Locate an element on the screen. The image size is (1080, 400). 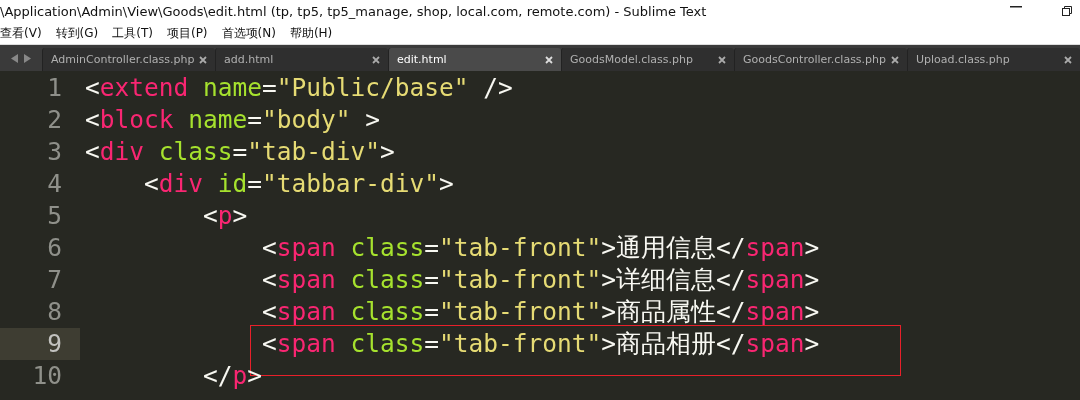
menu-item: 帮助(H) is located at coordinates (311, 33).